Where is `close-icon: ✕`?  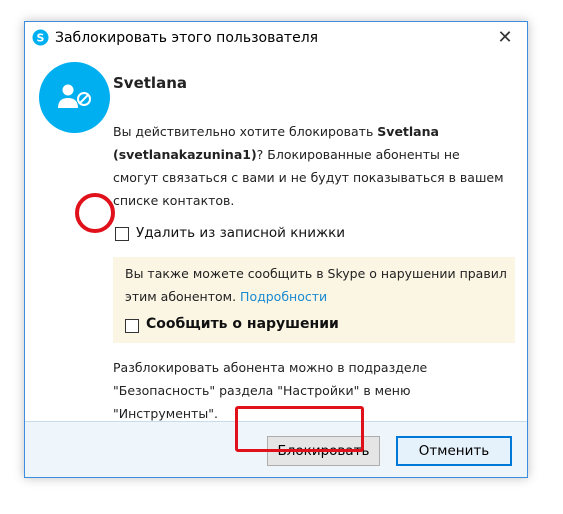
close-icon: ✕ is located at coordinates (505, 37).